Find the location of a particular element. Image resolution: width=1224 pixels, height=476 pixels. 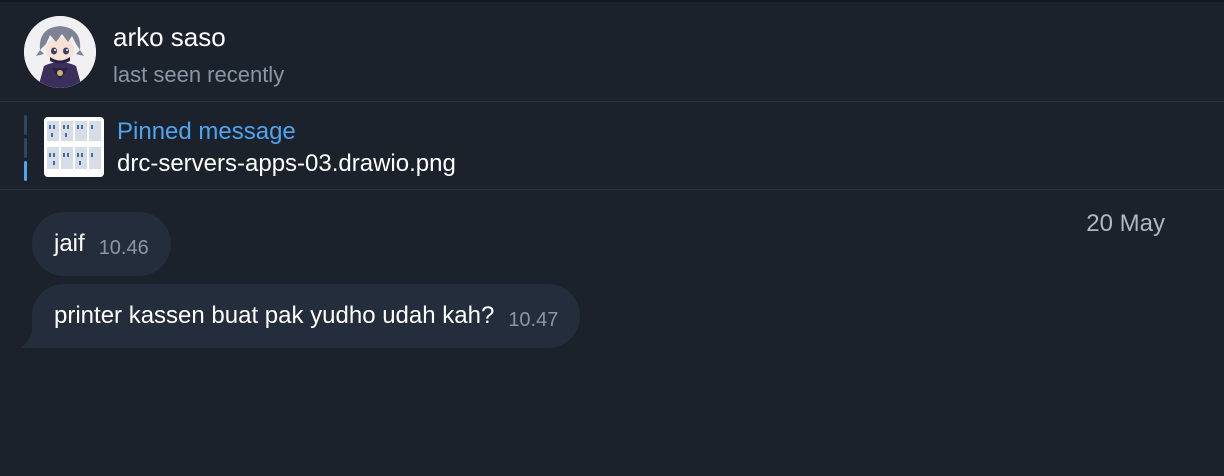

message-text: printer kassen buat pak yudho udah kah? is located at coordinates (274, 315).